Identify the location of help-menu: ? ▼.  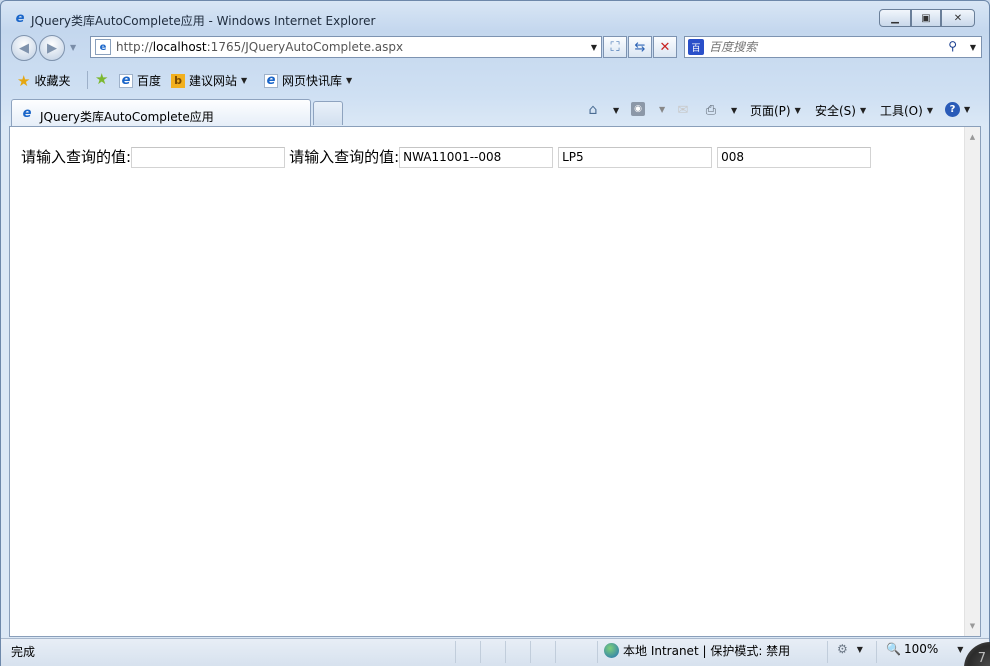
(957, 109).